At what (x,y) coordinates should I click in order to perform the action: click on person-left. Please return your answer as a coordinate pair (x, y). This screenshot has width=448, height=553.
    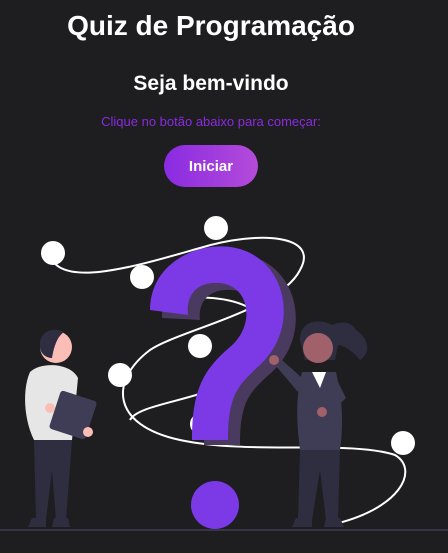
    Looking at the image, I should click on (61, 428).